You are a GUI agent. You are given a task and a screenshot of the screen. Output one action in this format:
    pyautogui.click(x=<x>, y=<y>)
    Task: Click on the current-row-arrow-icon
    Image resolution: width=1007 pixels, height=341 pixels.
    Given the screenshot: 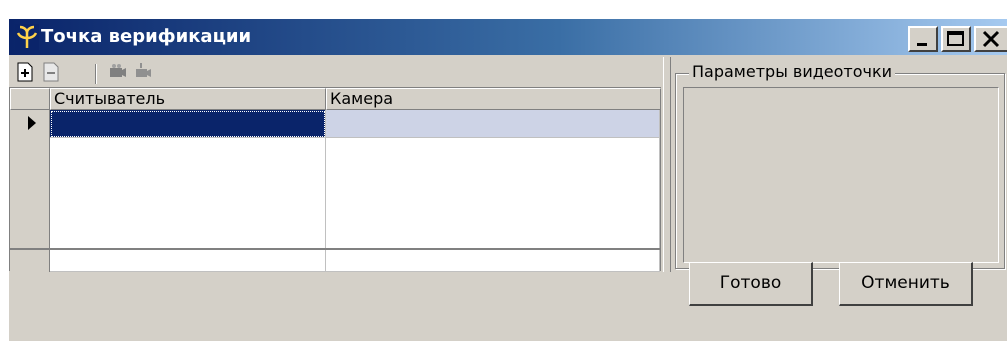 What is the action you would take?
    pyautogui.click(x=32, y=123)
    